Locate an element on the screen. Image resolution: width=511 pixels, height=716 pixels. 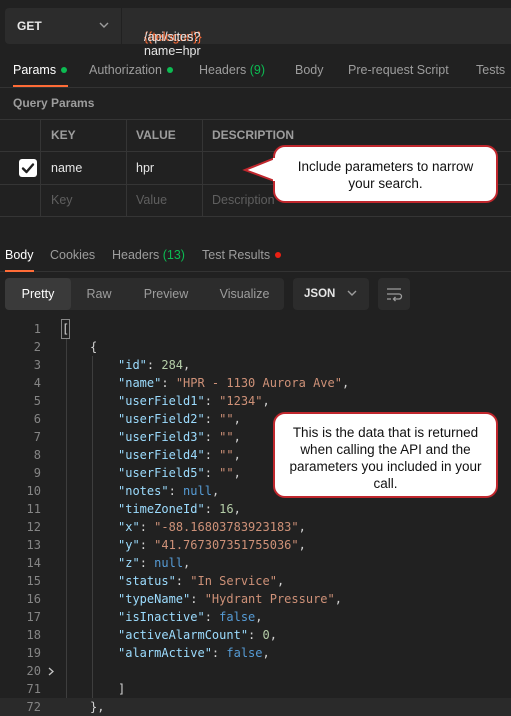
format-select: JSON is located at coordinates (331, 294).